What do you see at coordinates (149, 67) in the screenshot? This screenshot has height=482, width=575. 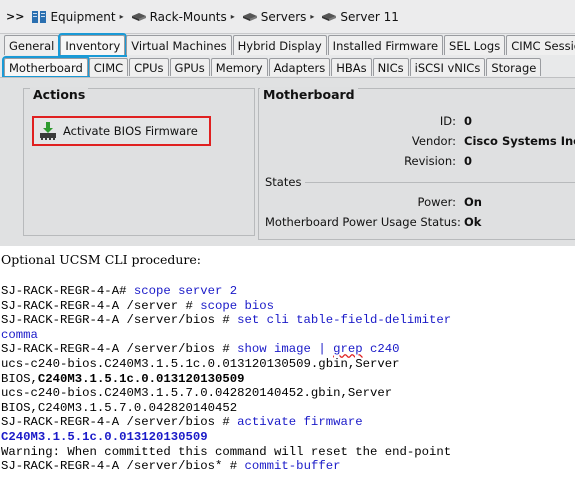 I see `tab-cpus: CPUs` at bounding box center [149, 67].